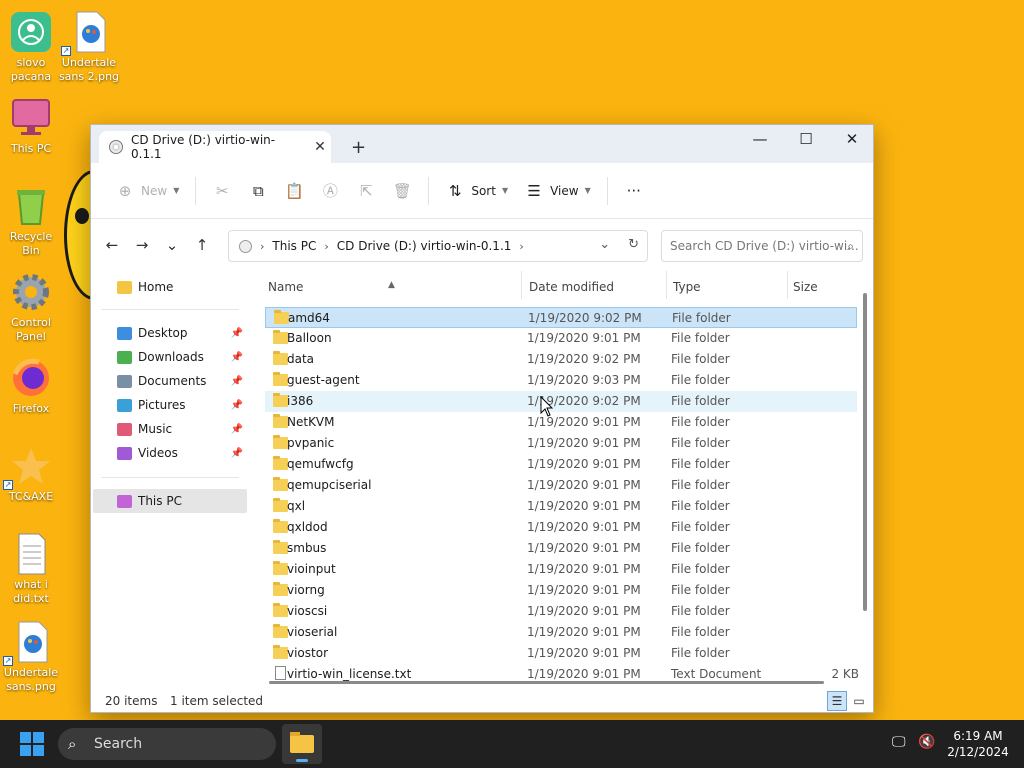  What do you see at coordinates (926, 742) in the screenshot?
I see `volume-muted-icon: 🔇` at bounding box center [926, 742].